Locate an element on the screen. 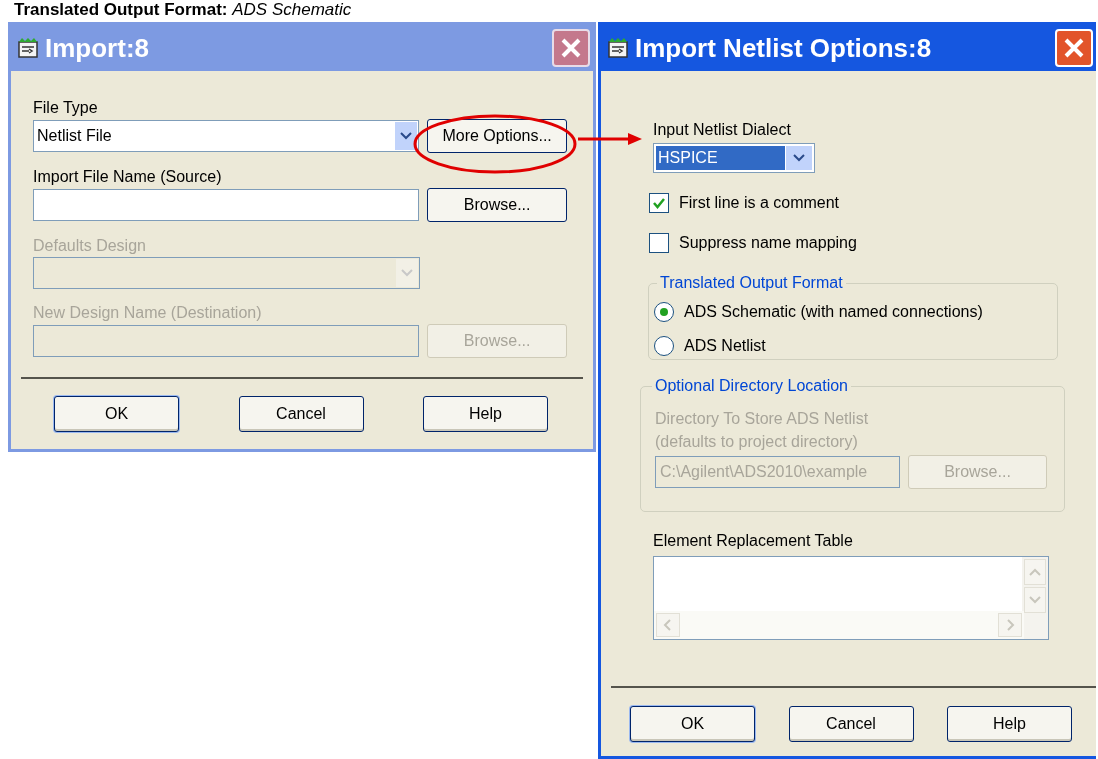 Image resolution: width=1098 pixels, height=759 pixels. close-button is located at coordinates (571, 48).